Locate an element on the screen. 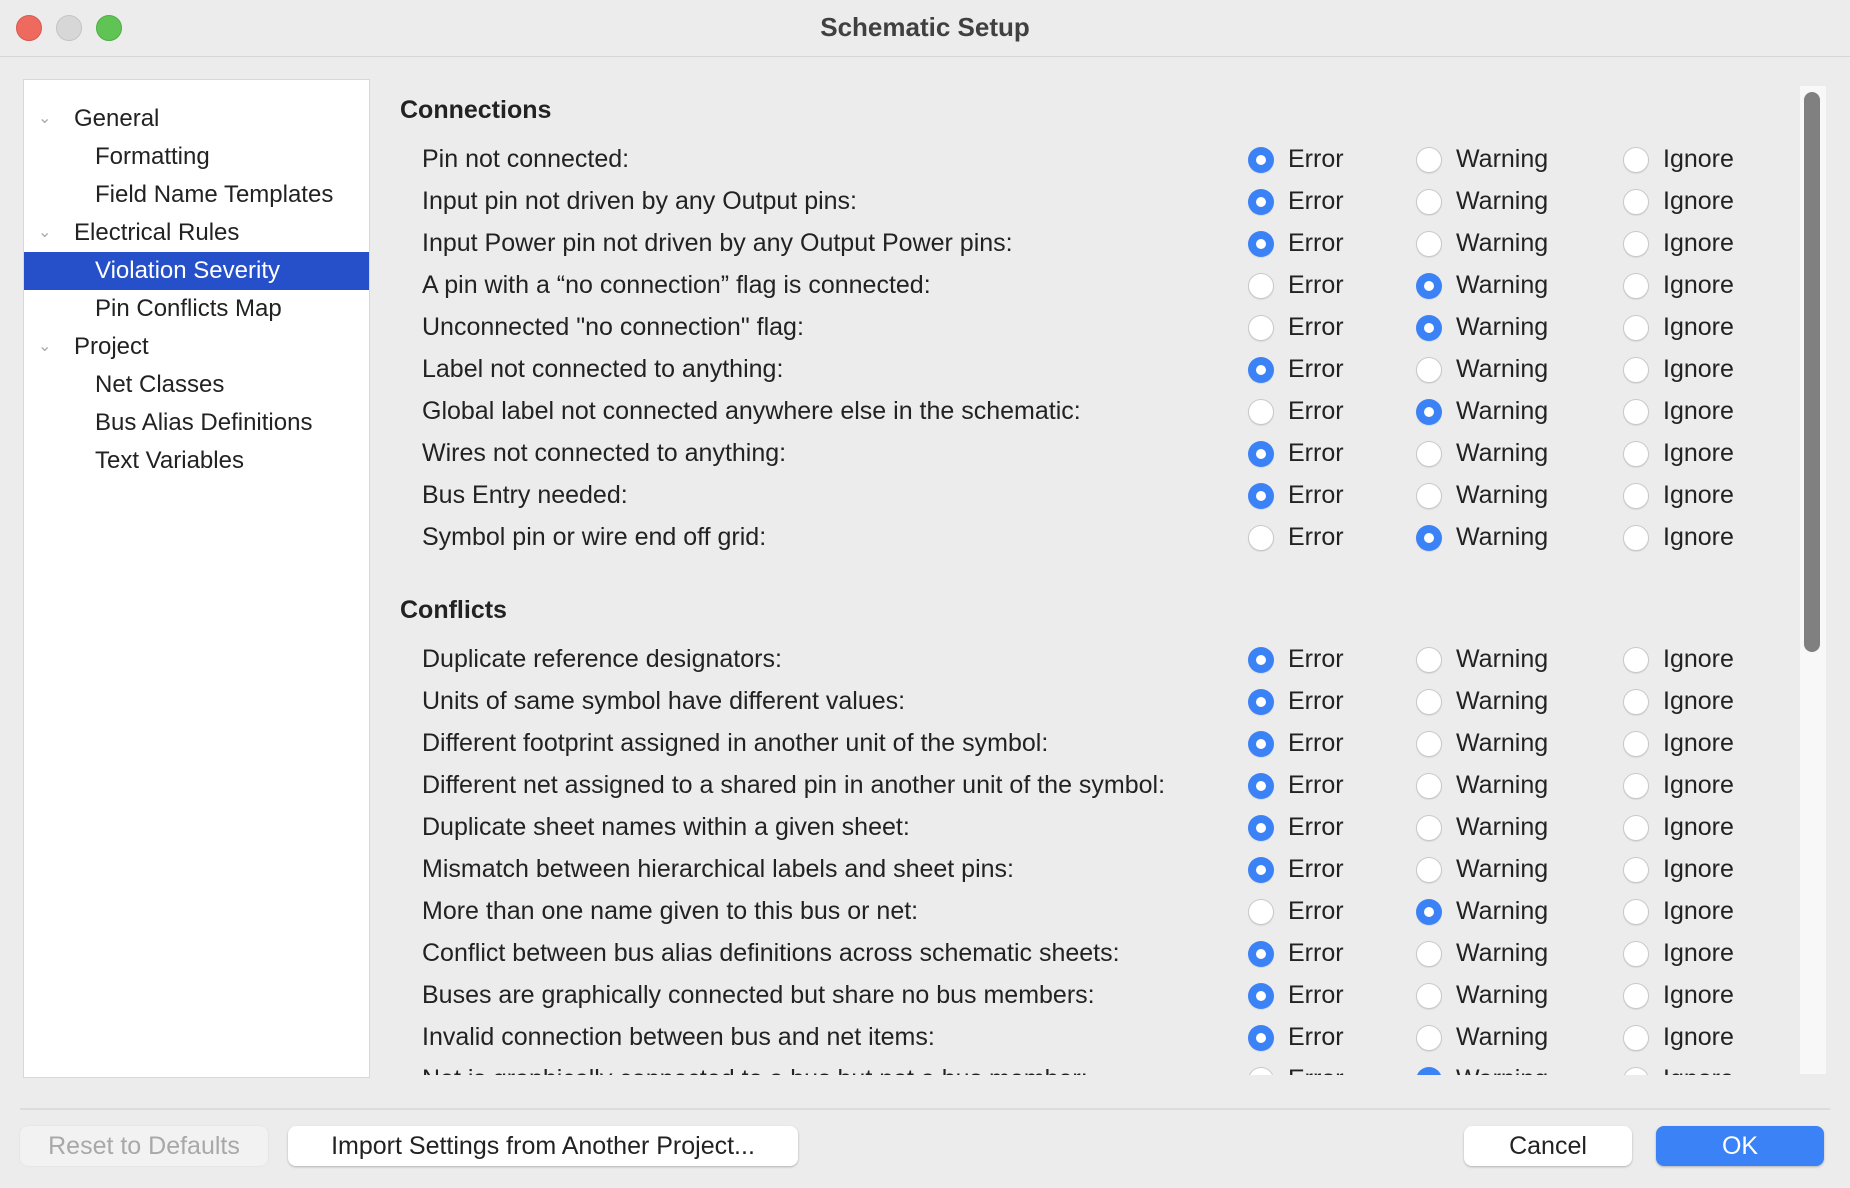  tree-item-violation-severity: Violation Severity is located at coordinates (196, 271).